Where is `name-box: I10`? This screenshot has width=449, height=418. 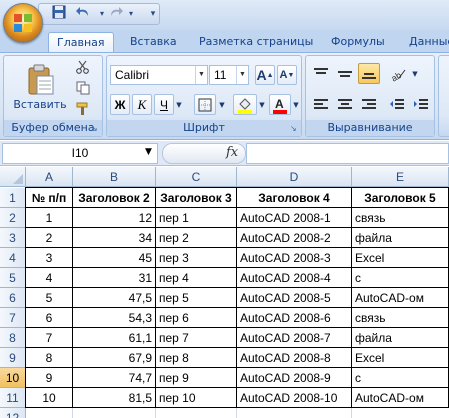
name-box: I10 is located at coordinates (80, 153).